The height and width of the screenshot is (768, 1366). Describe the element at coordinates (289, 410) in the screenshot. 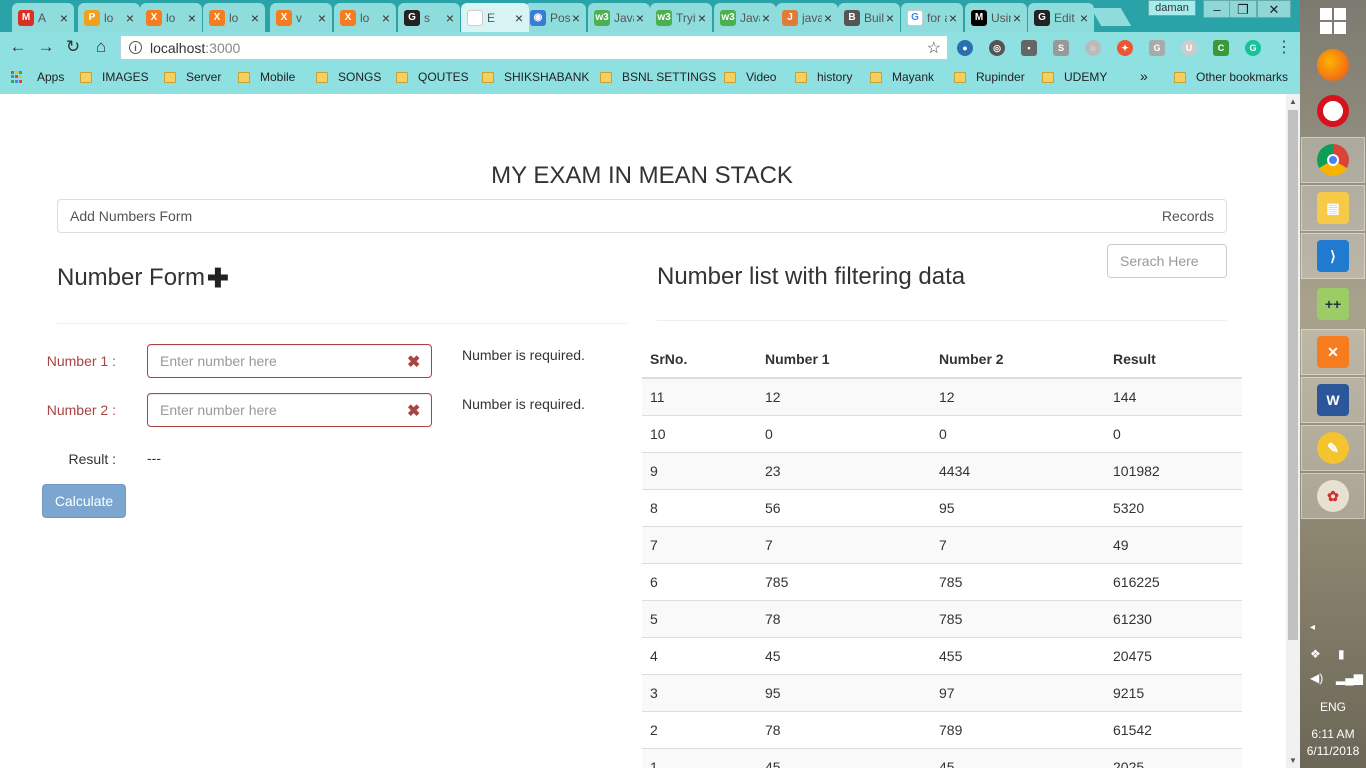

I see `number2-input` at that location.